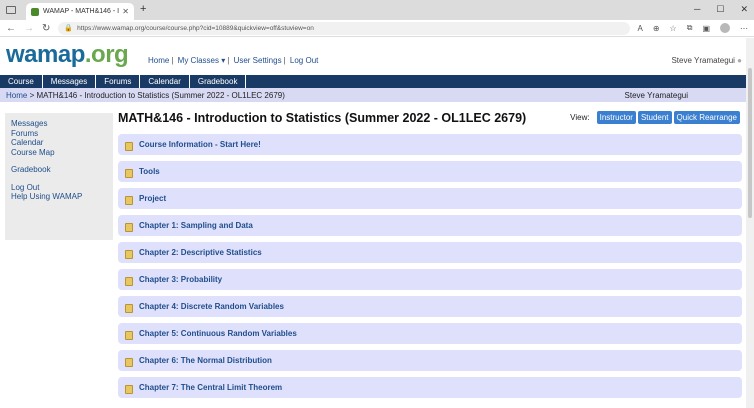 This screenshot has height=408, width=754. I want to click on window-icon, so click(11, 10).